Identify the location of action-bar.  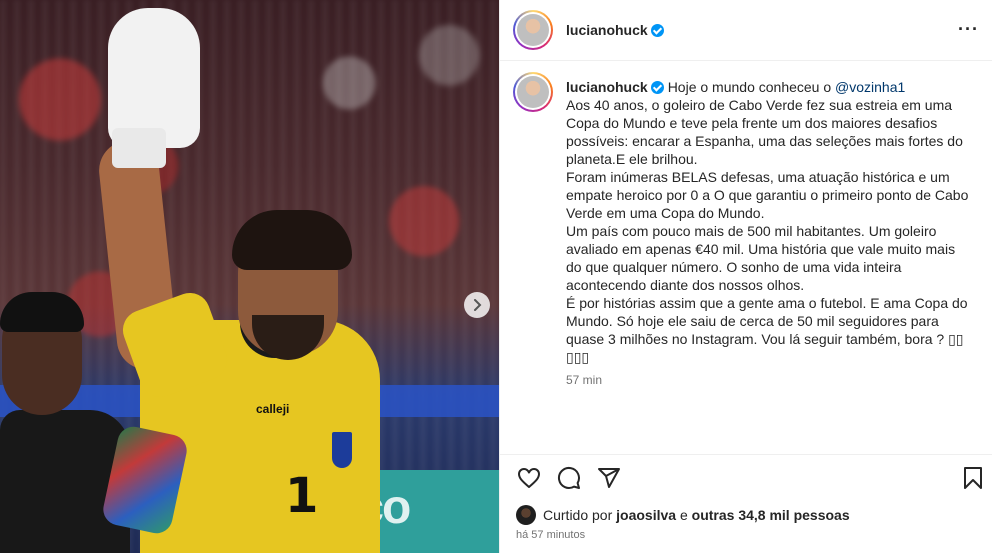
(746, 477).